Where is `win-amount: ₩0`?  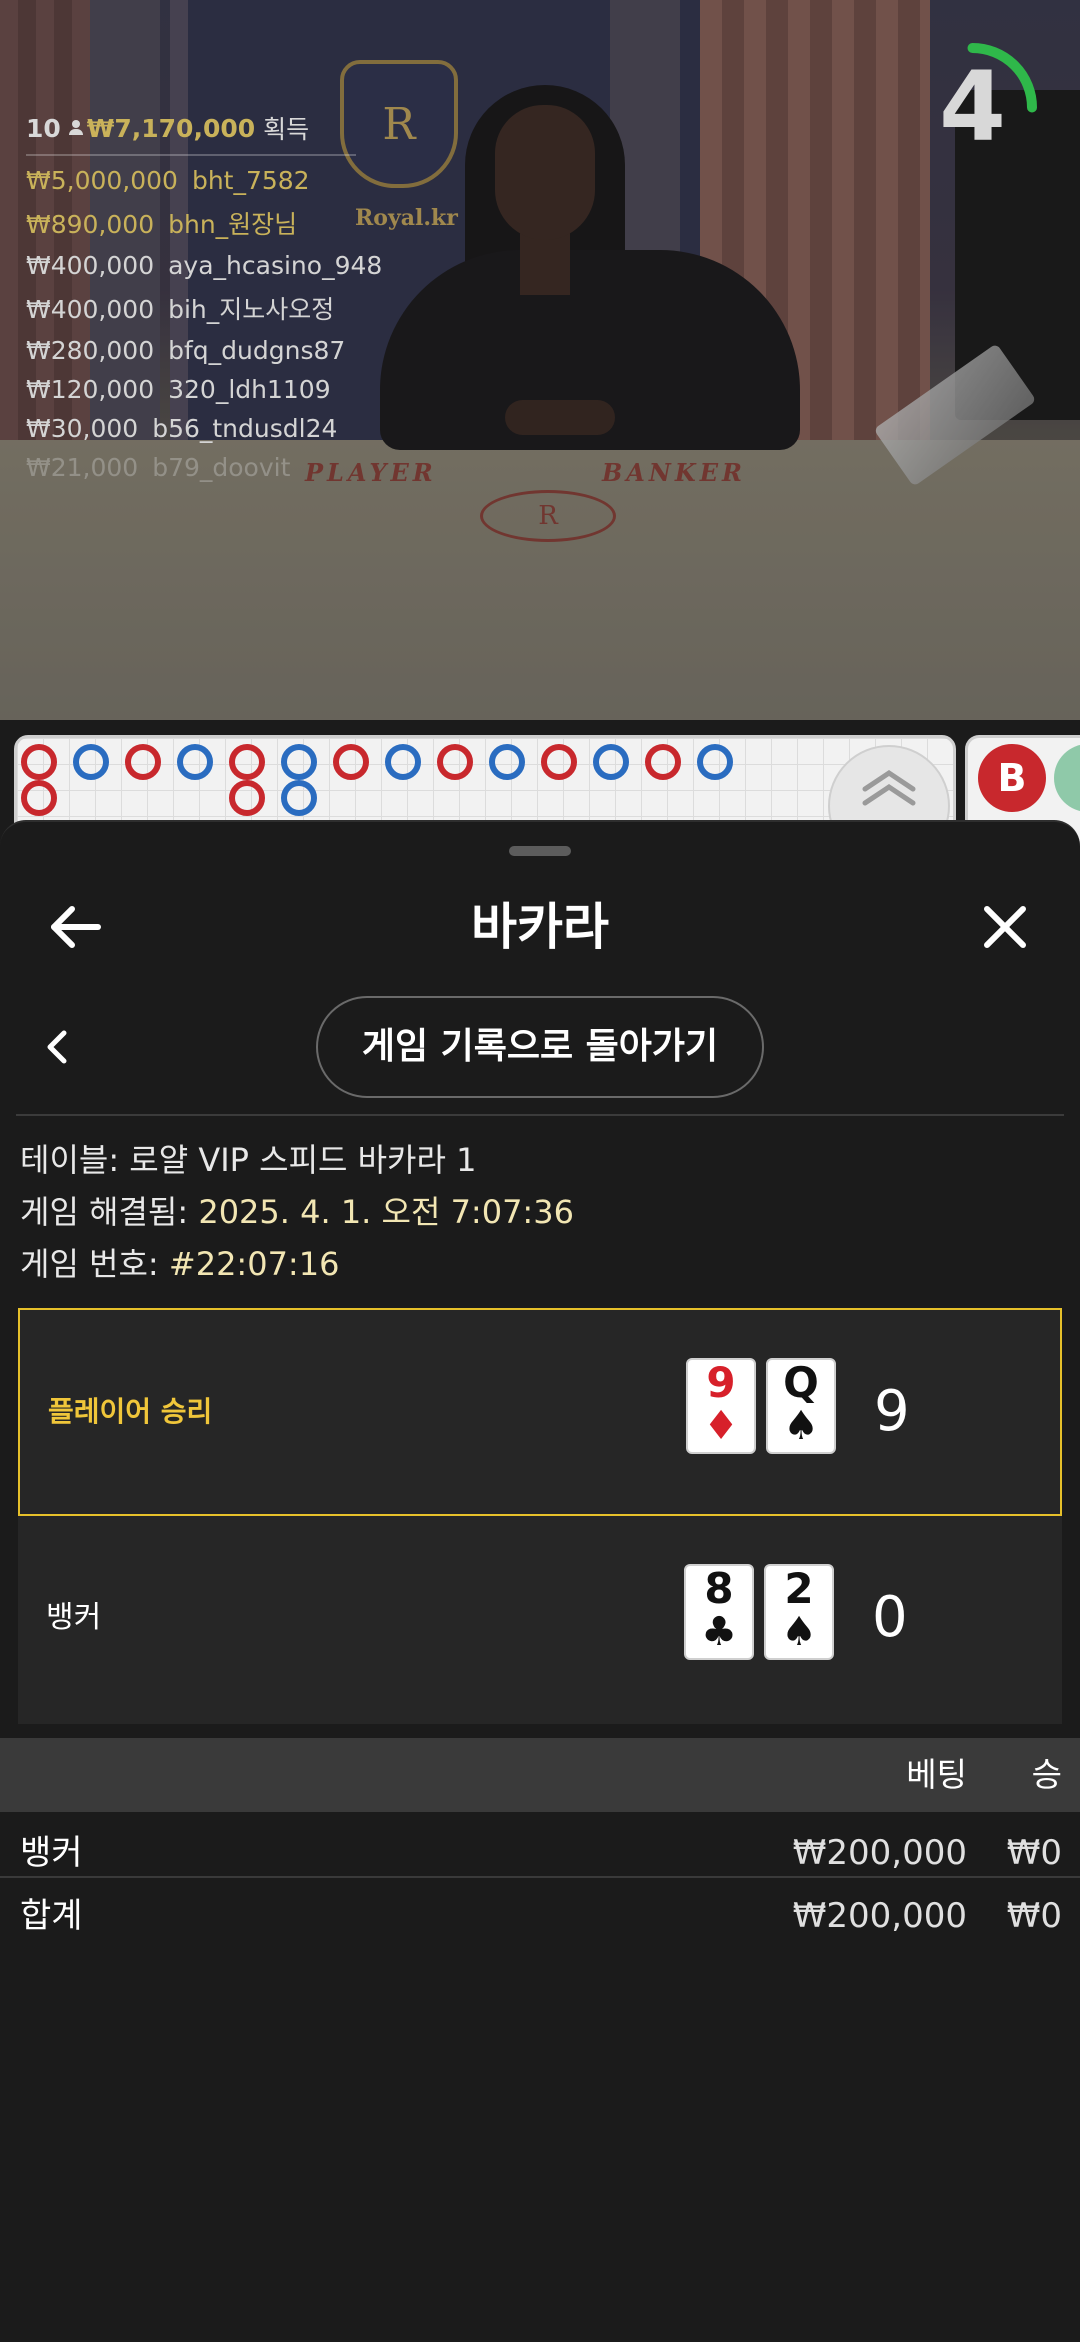 win-amount: ₩0 is located at coordinates (1034, 1853).